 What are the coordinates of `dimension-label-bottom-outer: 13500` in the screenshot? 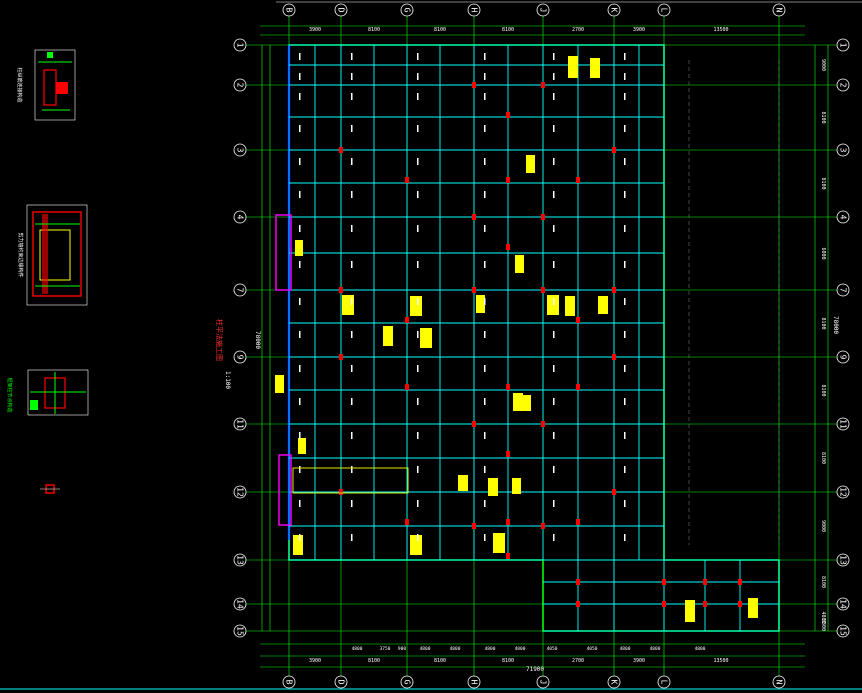 It's located at (720, 661).